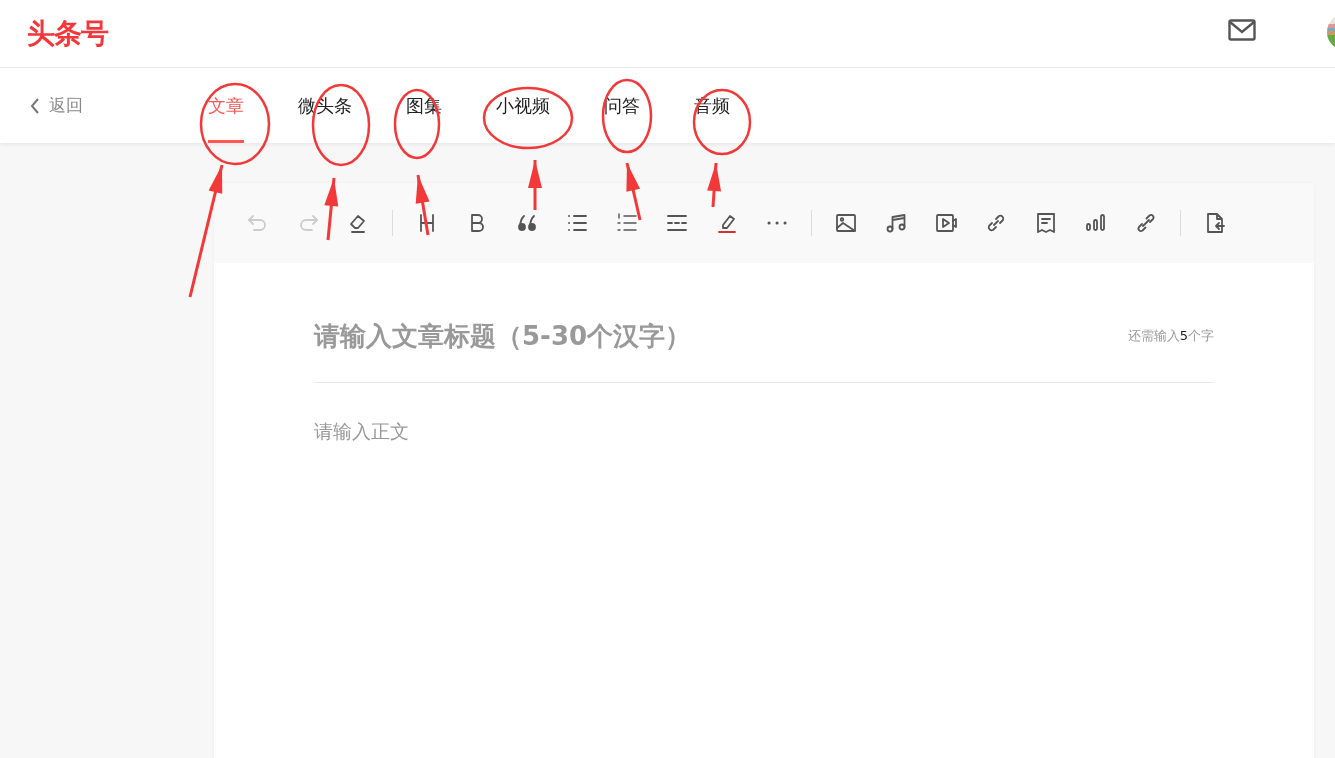  I want to click on back-link: 返回, so click(119, 105).